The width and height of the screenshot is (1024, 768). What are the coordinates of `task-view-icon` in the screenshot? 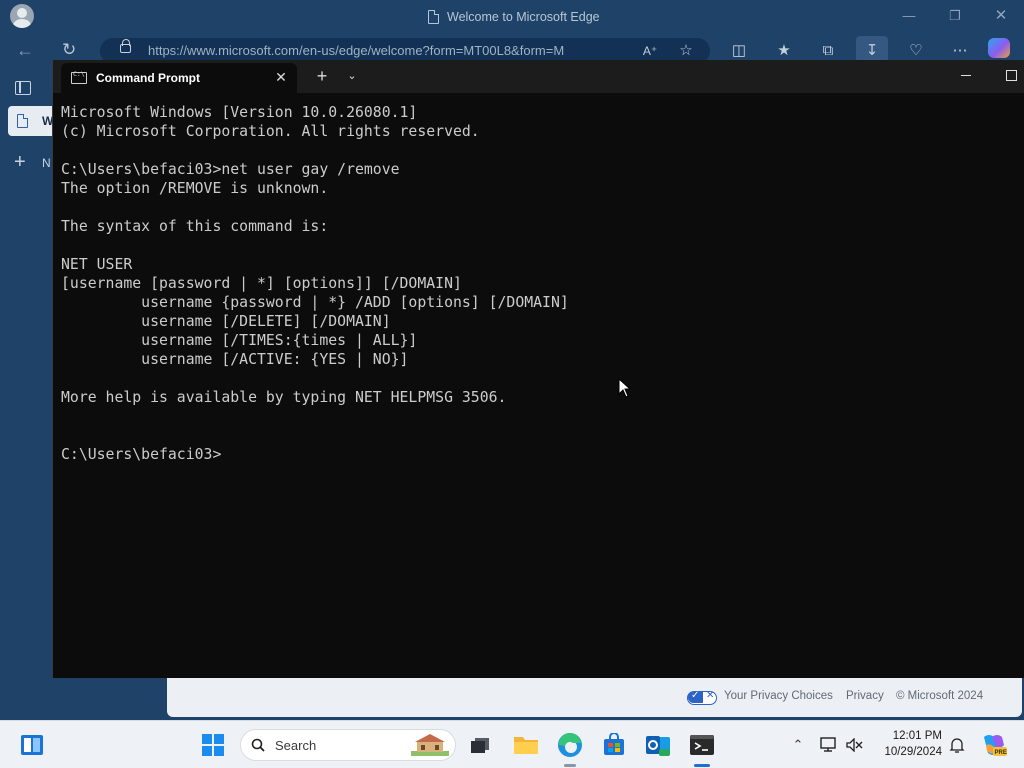 It's located at (480, 745).